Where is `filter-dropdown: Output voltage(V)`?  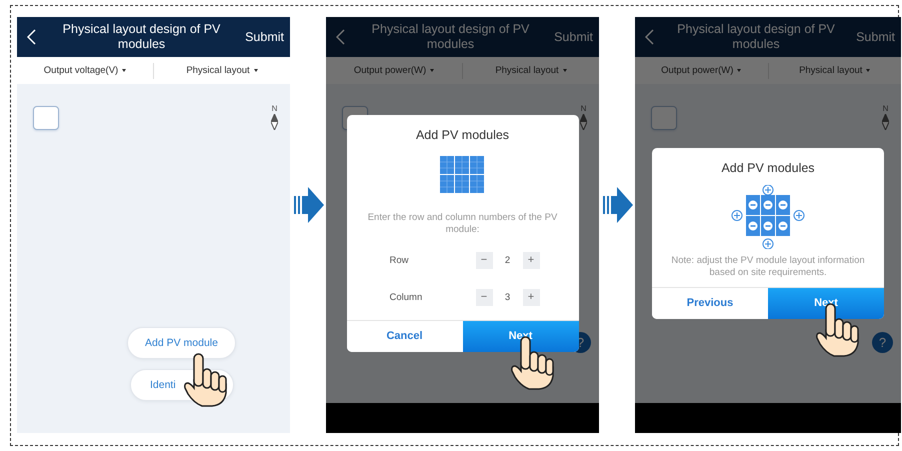
filter-dropdown: Output voltage(V) is located at coordinates (81, 70).